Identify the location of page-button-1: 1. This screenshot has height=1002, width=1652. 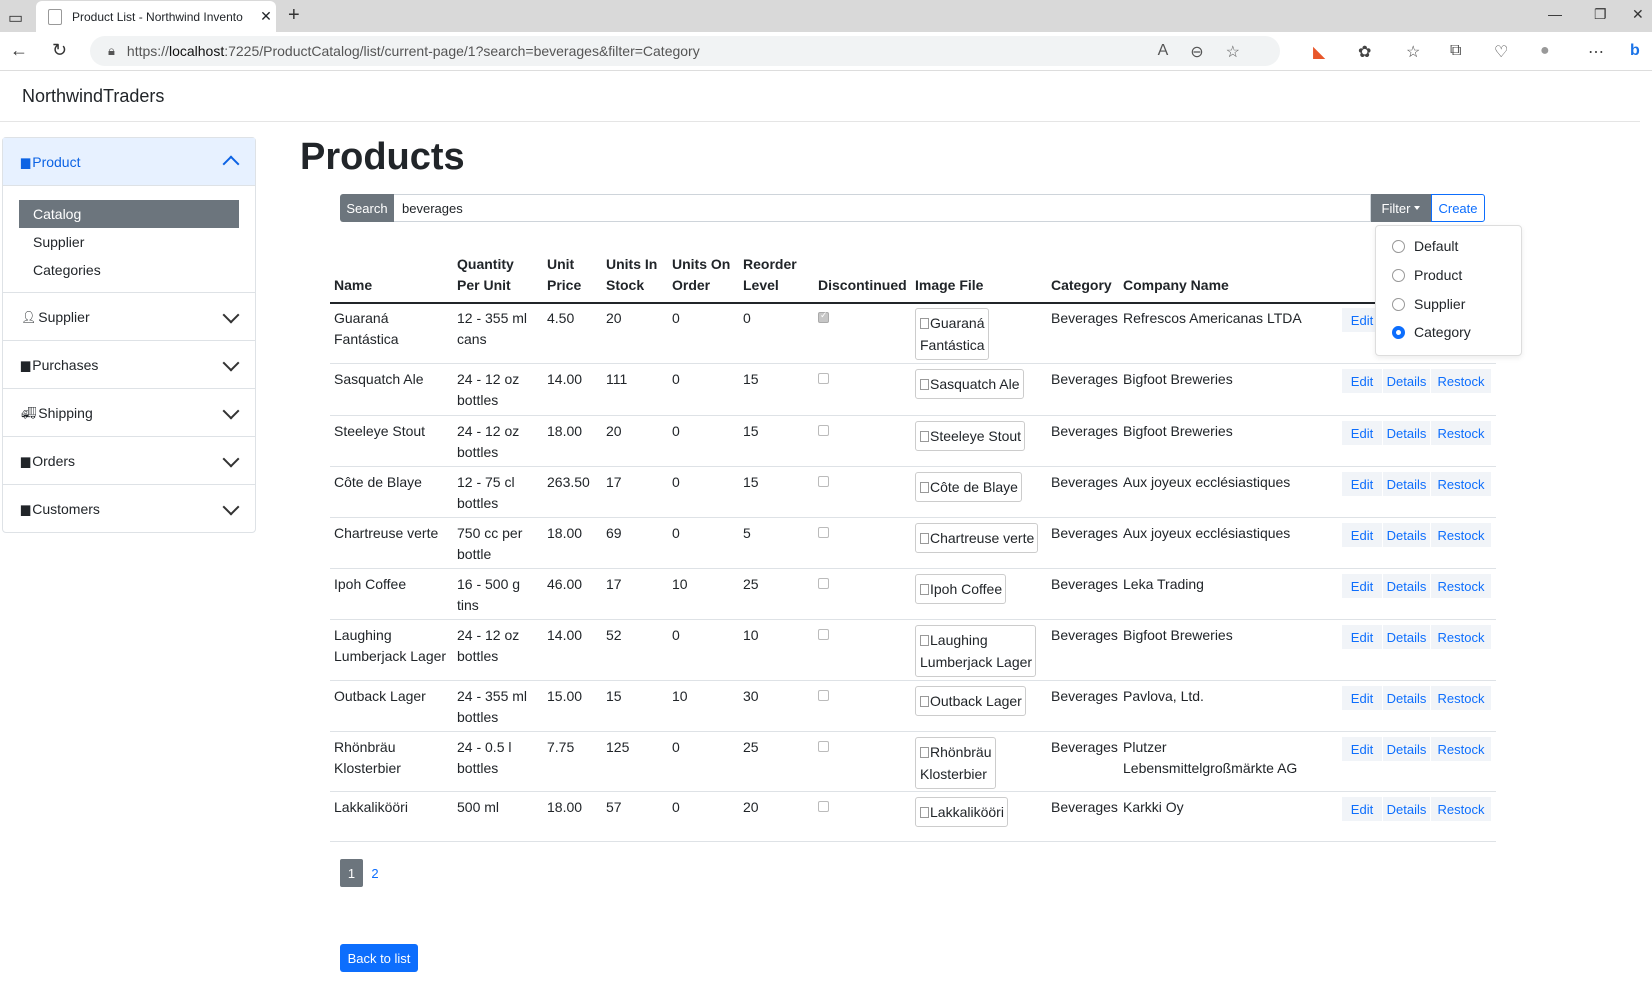
(351, 873).